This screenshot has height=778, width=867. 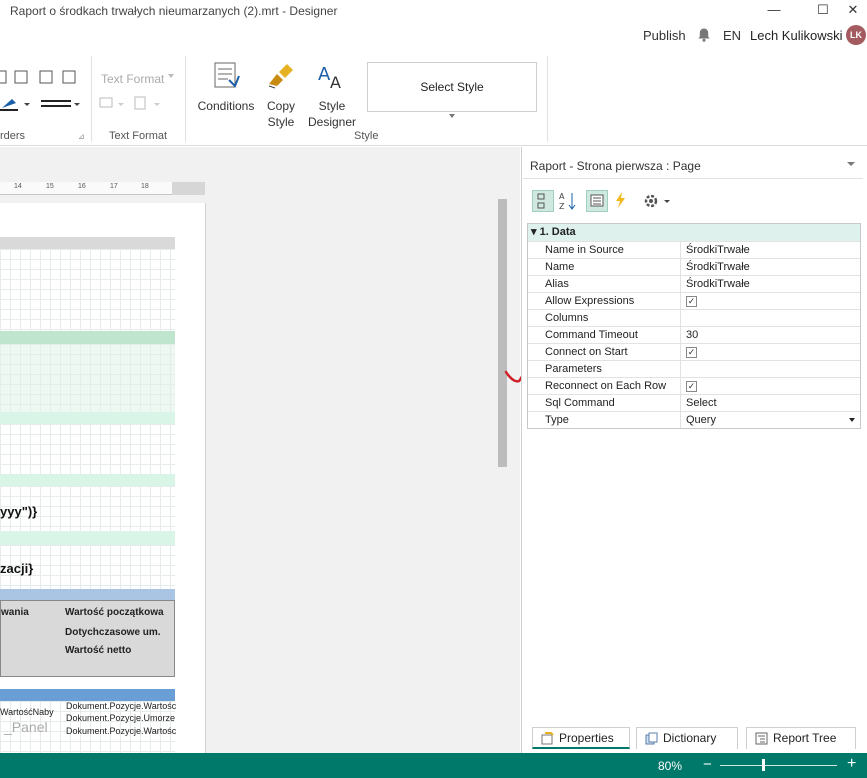 What do you see at coordinates (694, 232) in the screenshot?
I see `property-category: ▾ 1. Data` at bounding box center [694, 232].